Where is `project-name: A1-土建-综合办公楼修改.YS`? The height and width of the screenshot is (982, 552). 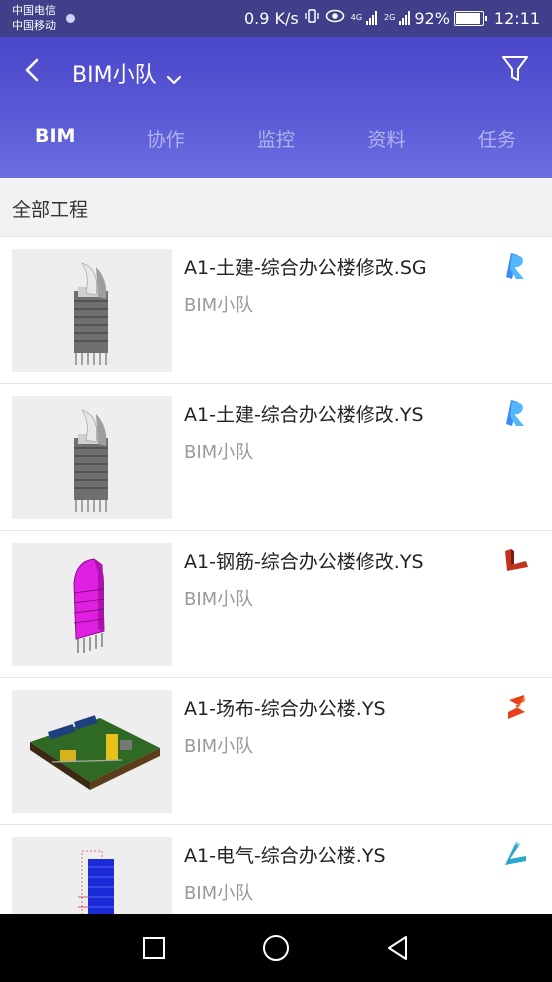 project-name: A1-土建-综合办公楼修改.YS is located at coordinates (304, 415).